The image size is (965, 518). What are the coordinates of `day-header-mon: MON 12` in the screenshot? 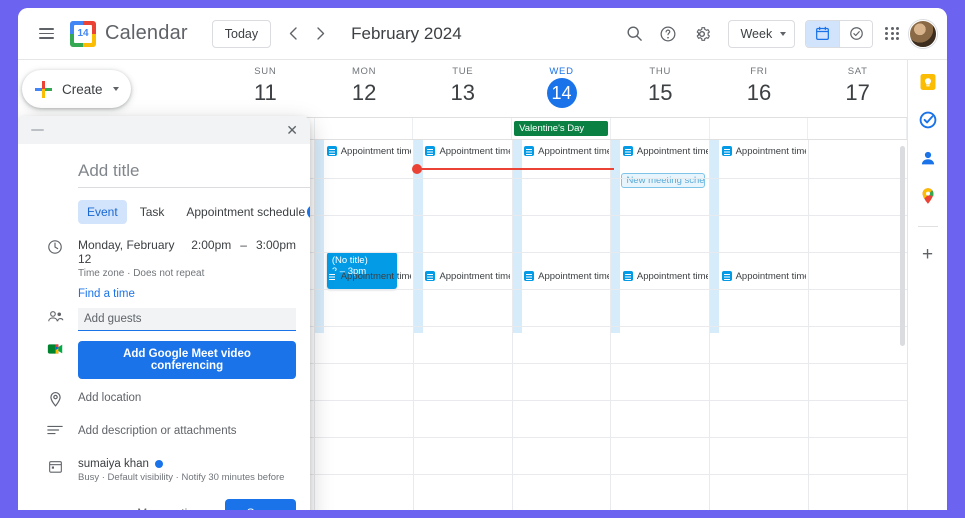 It's located at (364, 88).